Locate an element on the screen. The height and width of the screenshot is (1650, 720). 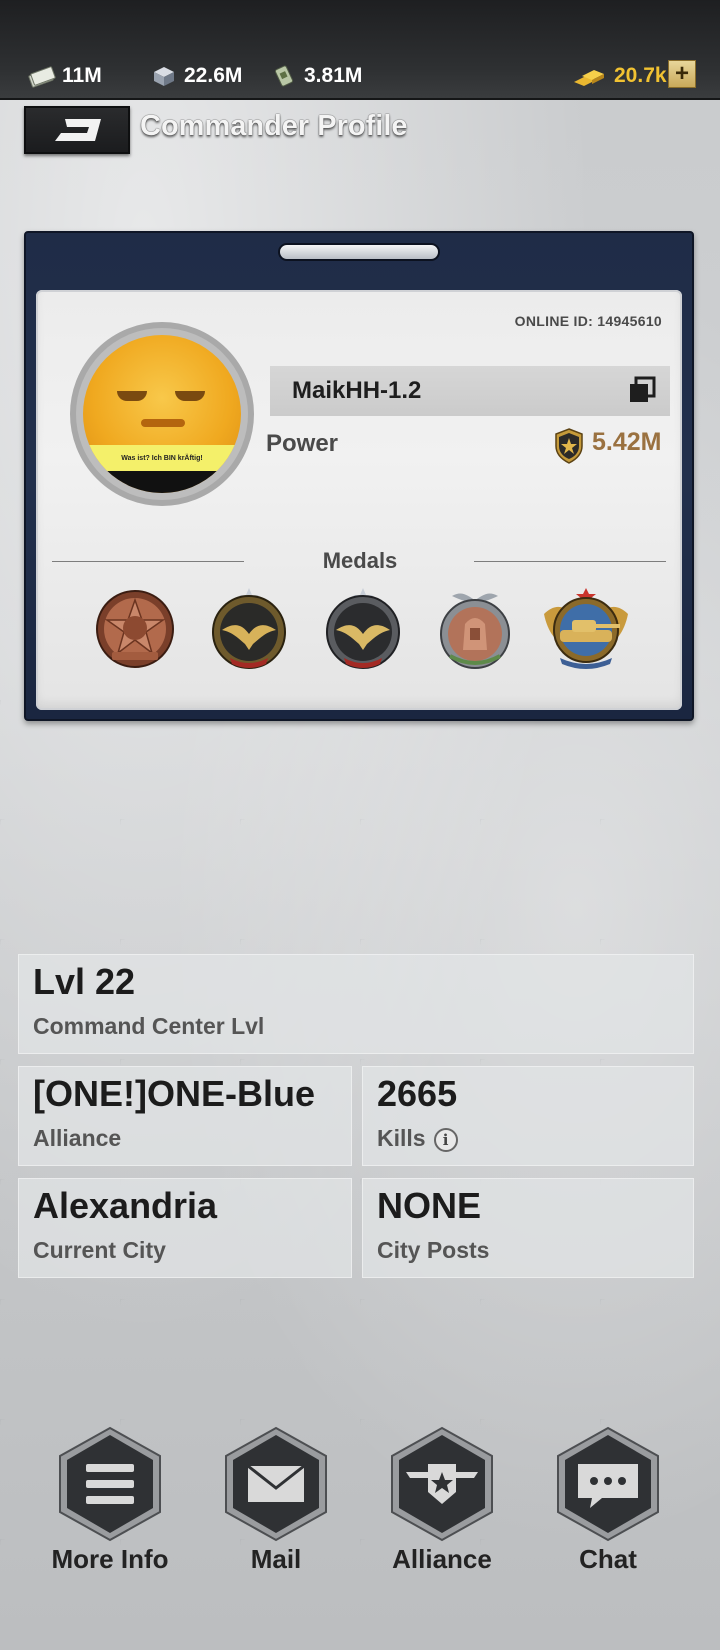
kills-info: 2665 Kills i is located at coordinates (528, 1116).